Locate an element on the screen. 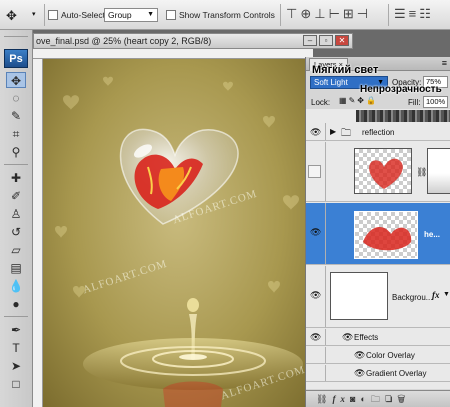  align-right-icon: ⊣ is located at coordinates (364, 13).